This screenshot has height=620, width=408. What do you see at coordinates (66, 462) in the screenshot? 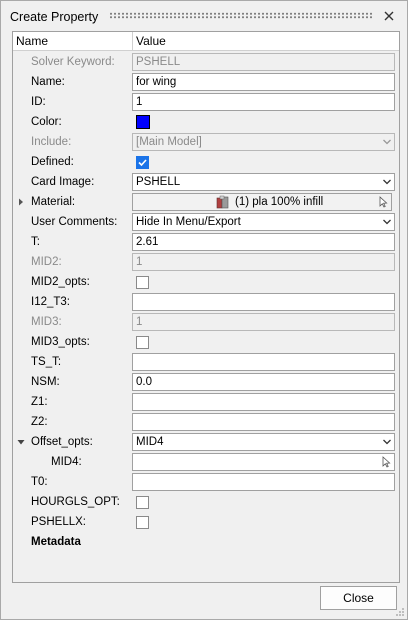
I see `mid4-label: MID4:` at bounding box center [66, 462].